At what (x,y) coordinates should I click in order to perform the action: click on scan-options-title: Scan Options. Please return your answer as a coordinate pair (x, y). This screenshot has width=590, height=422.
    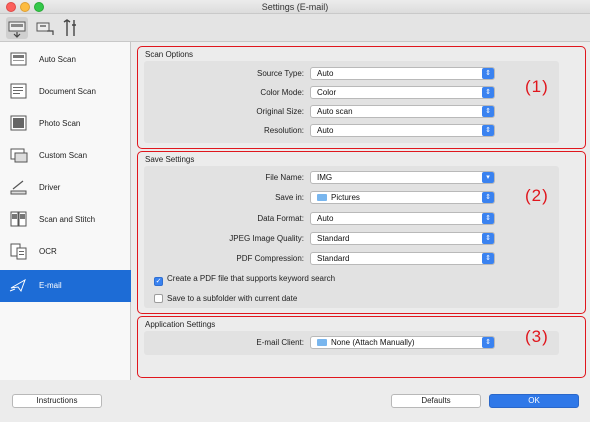
    Looking at the image, I should click on (169, 54).